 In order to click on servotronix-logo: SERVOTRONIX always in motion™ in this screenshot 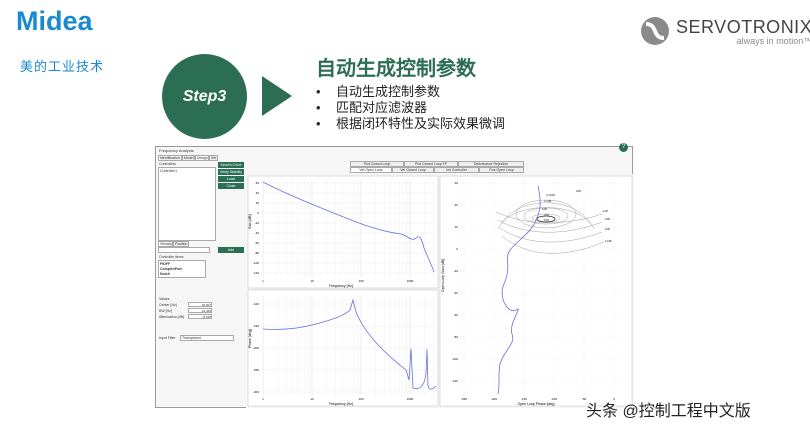, I will do `click(725, 31)`.